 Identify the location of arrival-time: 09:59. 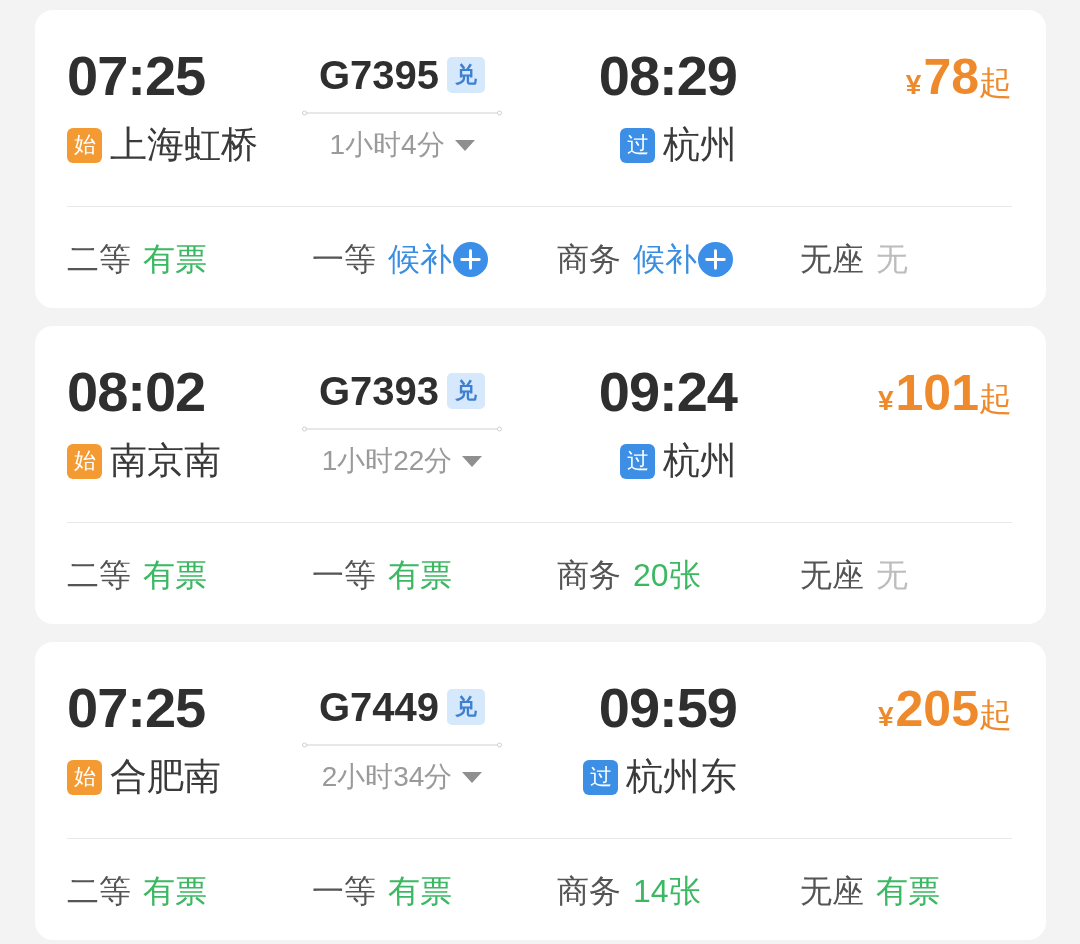
(667, 708).